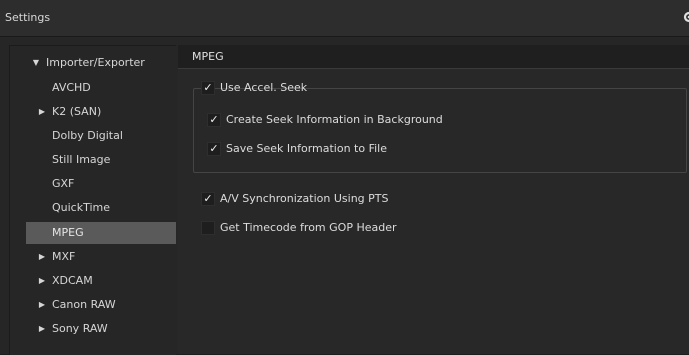 The image size is (689, 355). What do you see at coordinates (36, 63) in the screenshot?
I see `expand-arrow-down-icon: ▼` at bounding box center [36, 63].